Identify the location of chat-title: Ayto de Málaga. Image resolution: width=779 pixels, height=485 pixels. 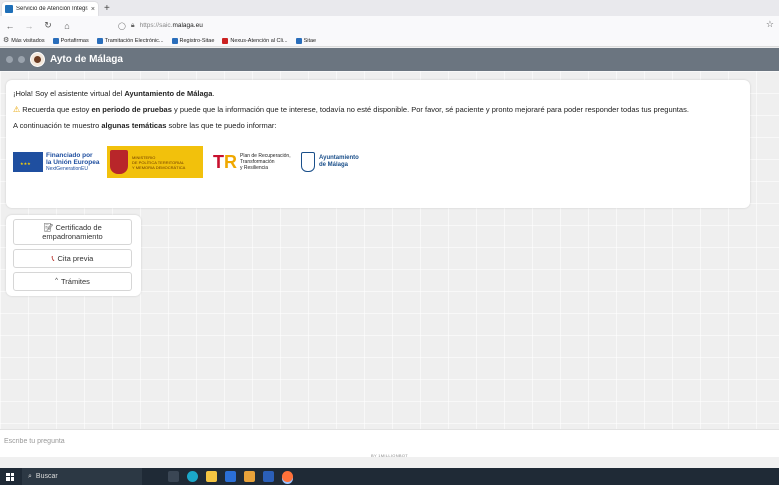
(86, 59).